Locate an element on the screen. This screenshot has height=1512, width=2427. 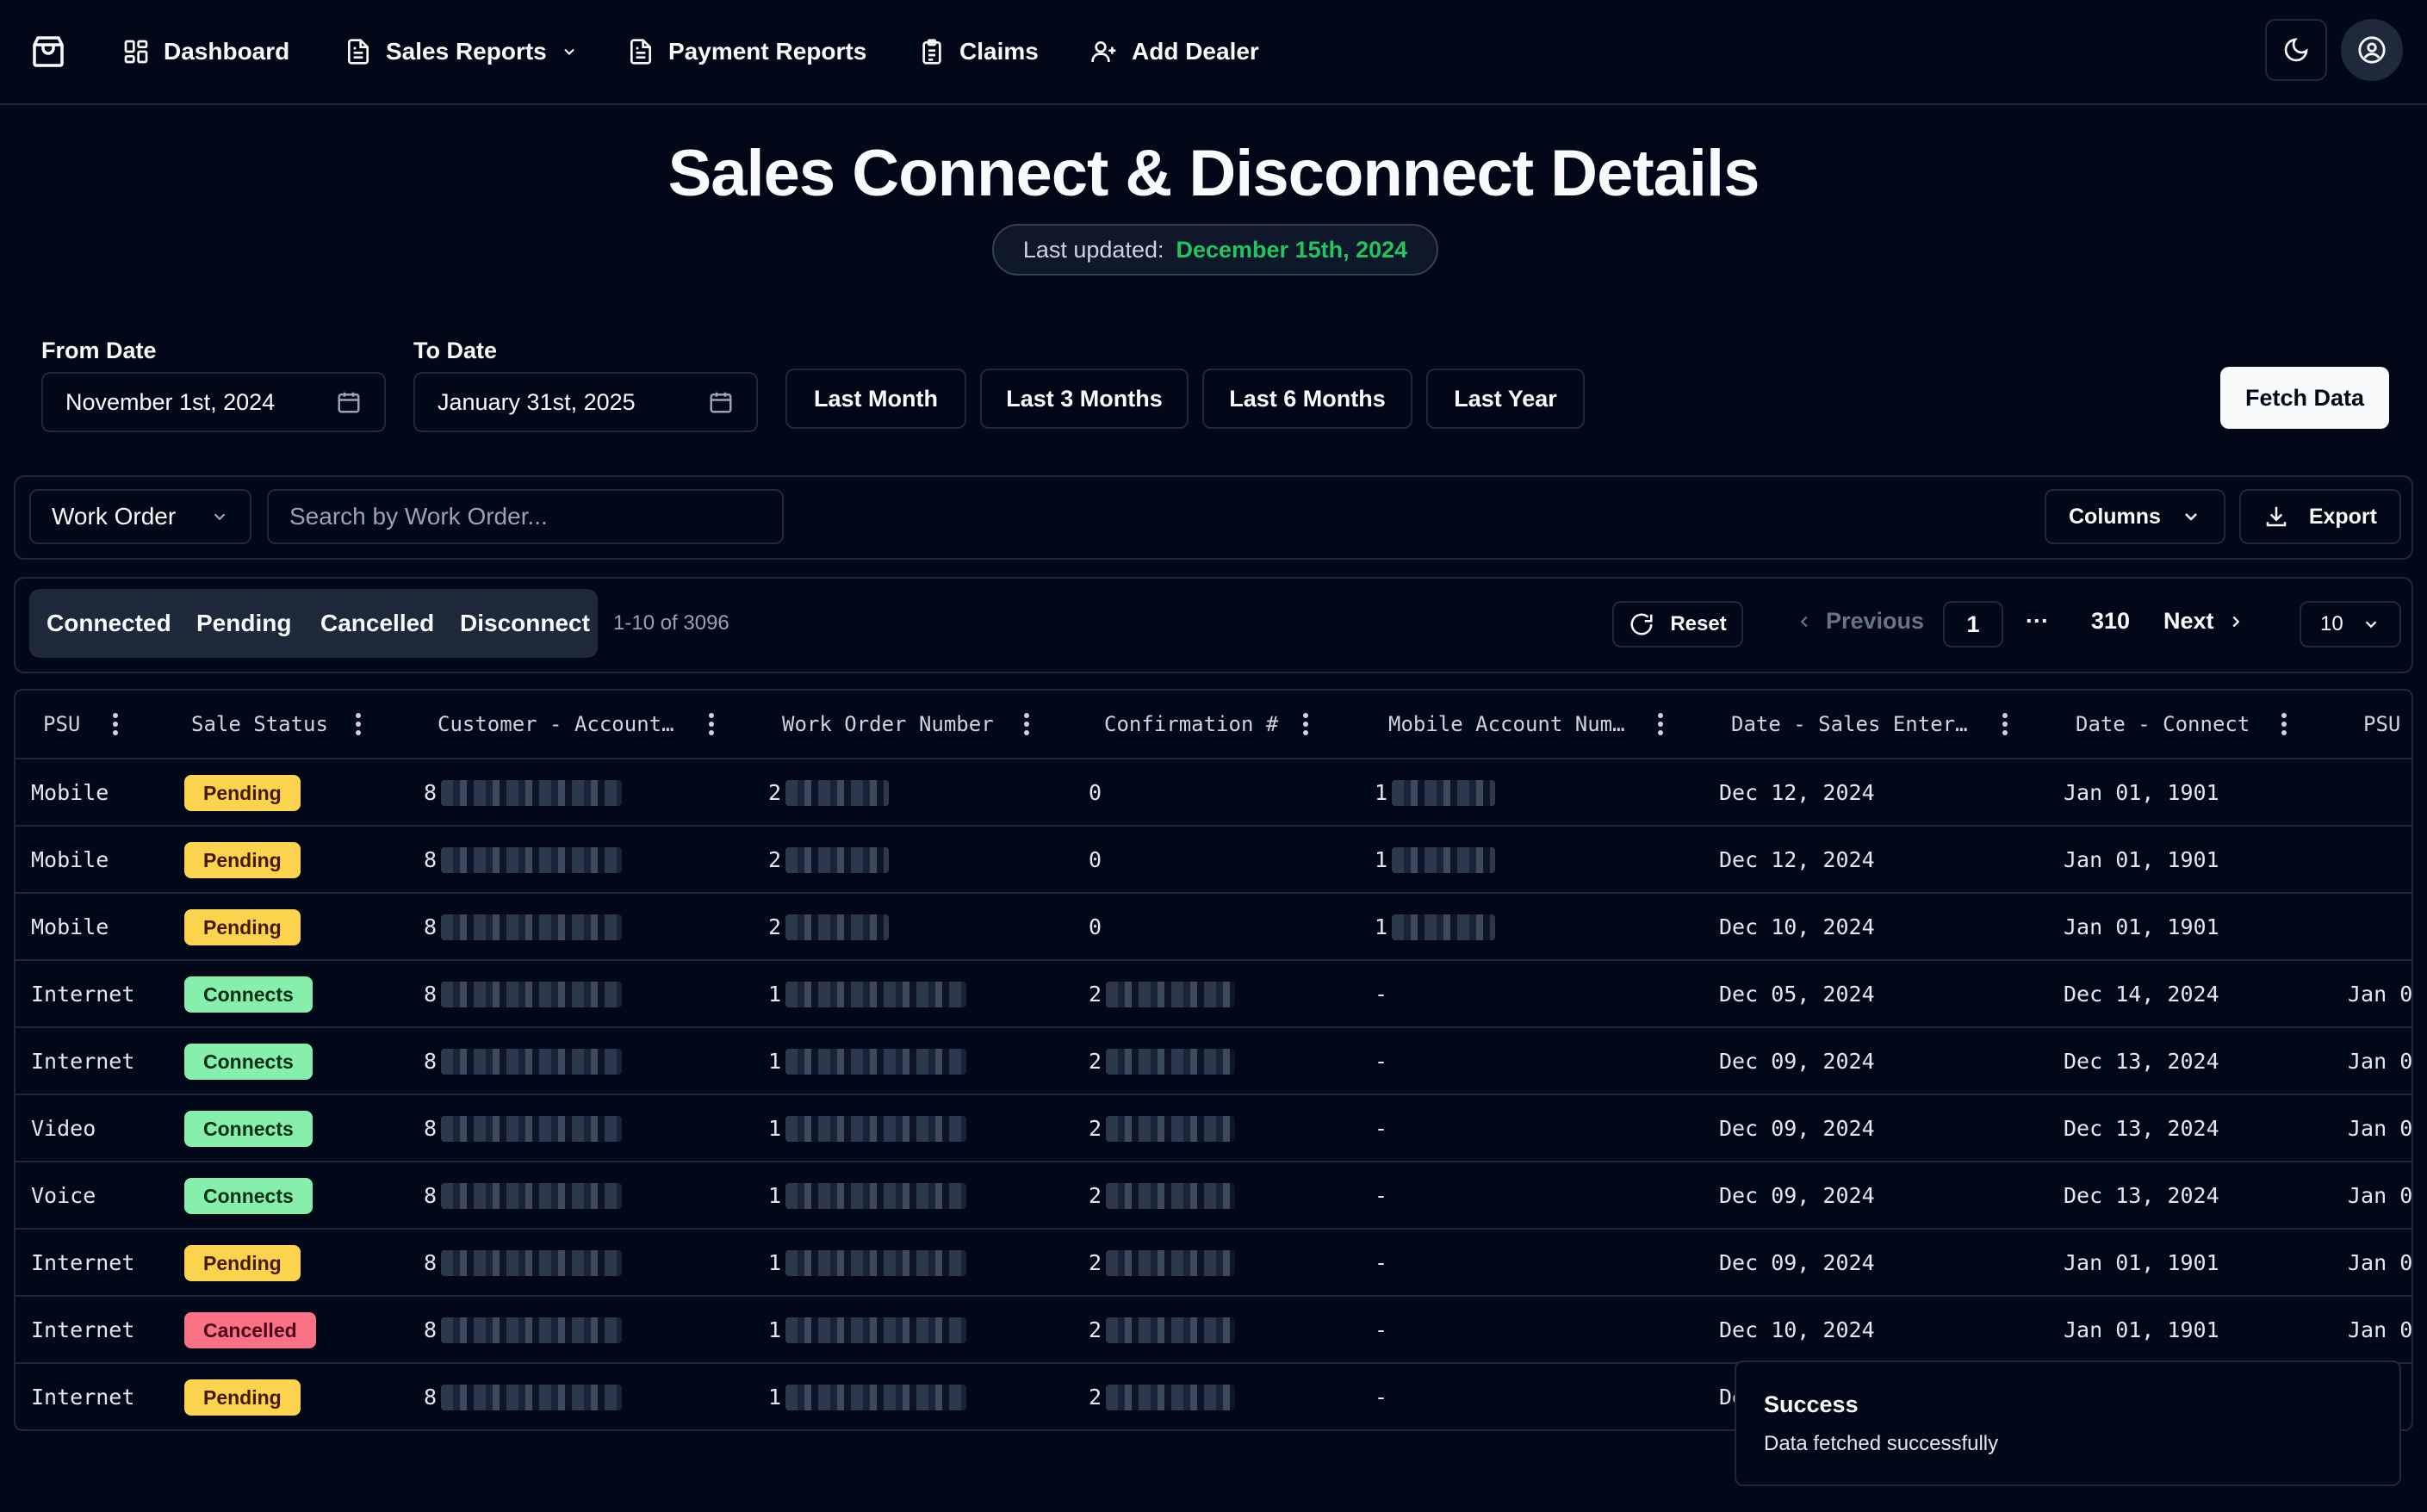
chevron-right-icon is located at coordinates (2235, 621).